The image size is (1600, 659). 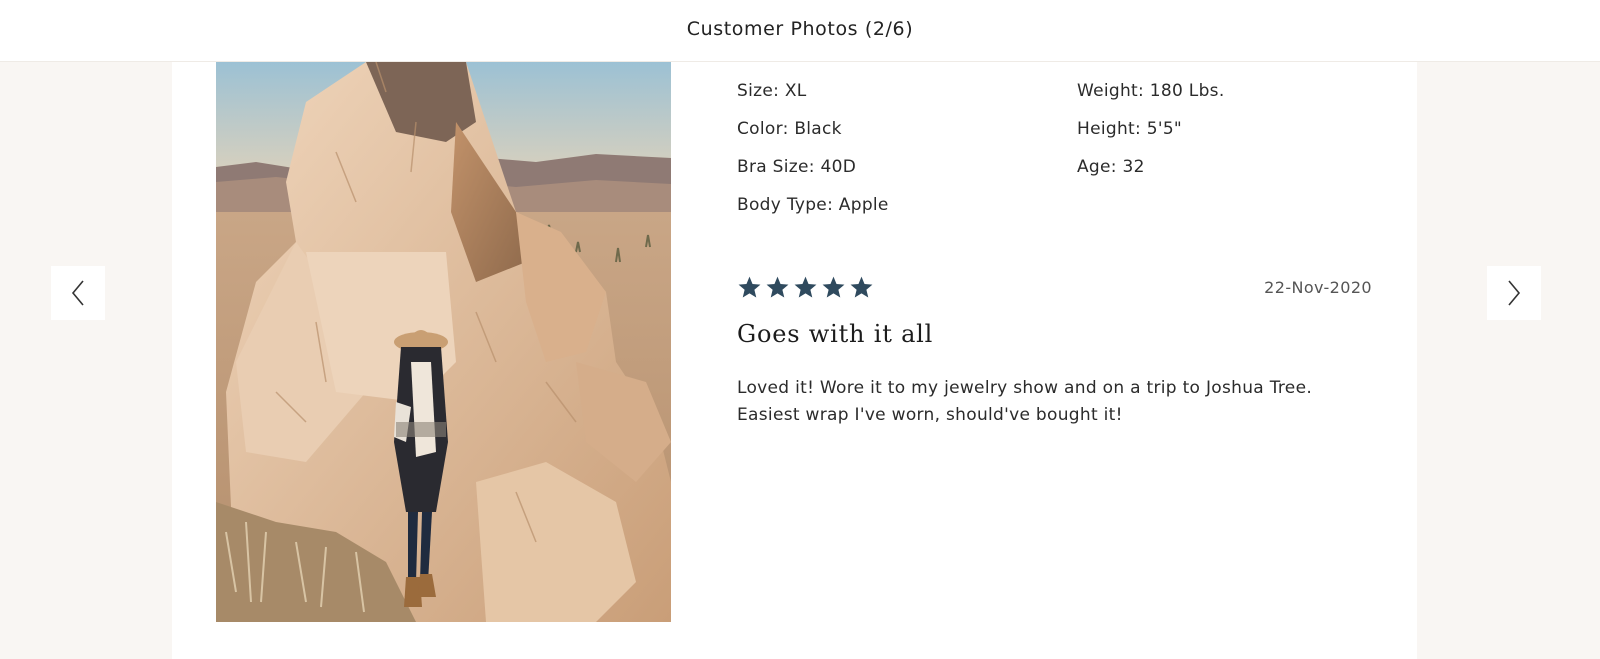 What do you see at coordinates (1111, 167) in the screenshot?
I see `attribute-age: Age: 32` at bounding box center [1111, 167].